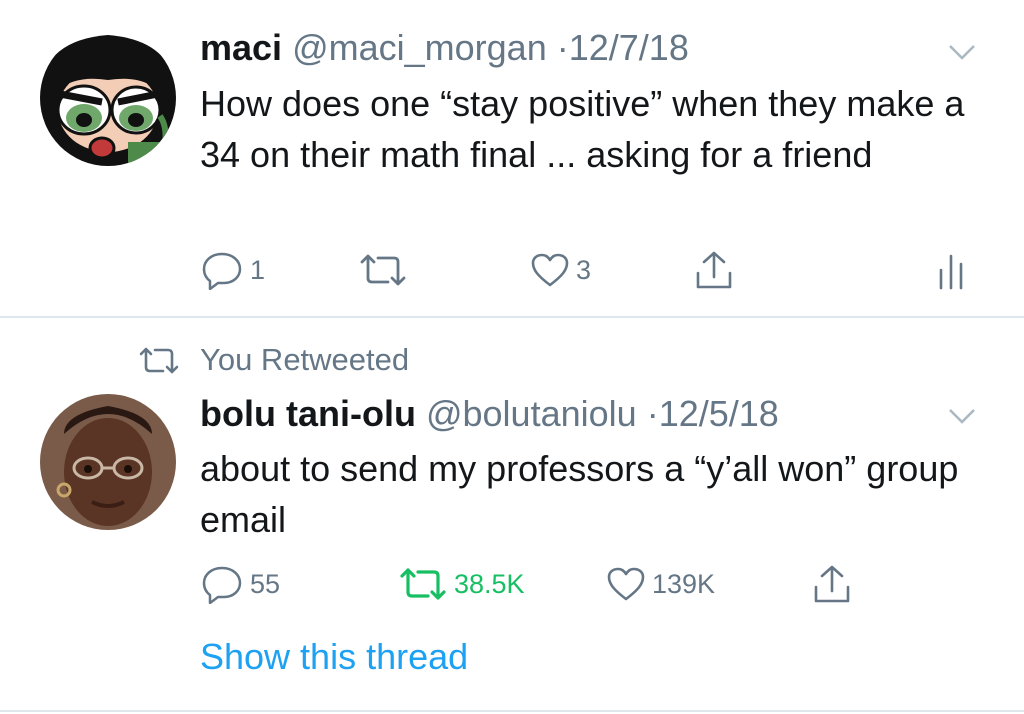 This screenshot has height=714, width=1024. I want to click on like-button: 139K, so click(660, 584).